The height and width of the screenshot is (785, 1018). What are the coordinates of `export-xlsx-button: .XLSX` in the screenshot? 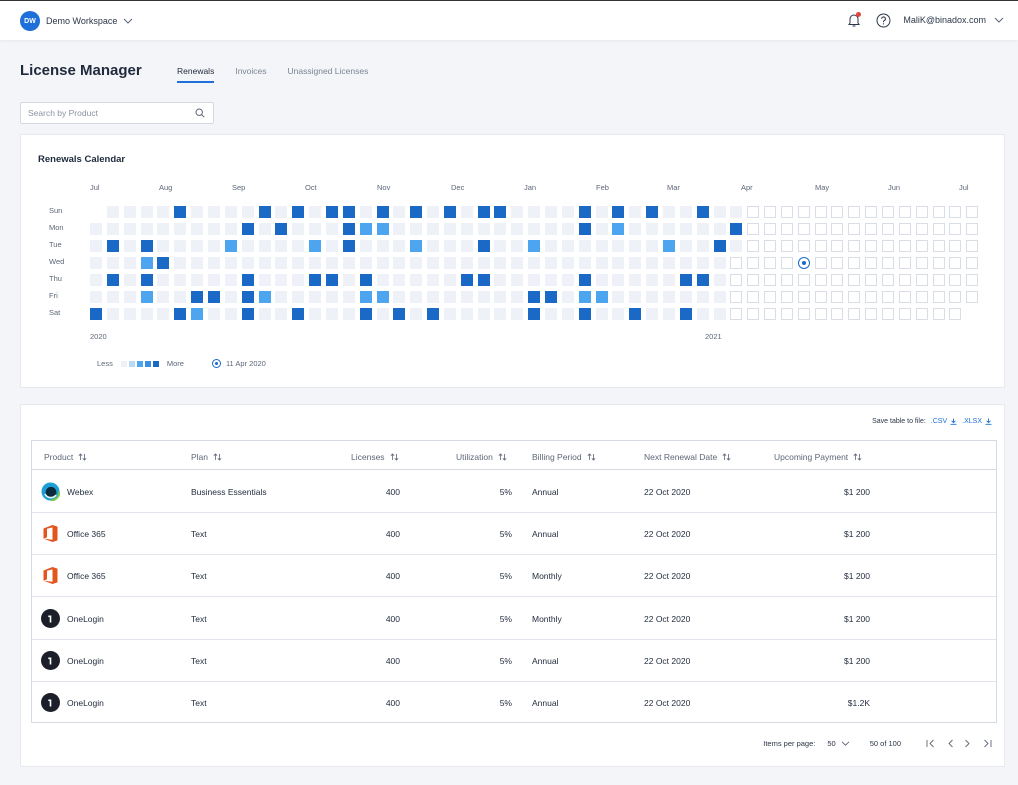 It's located at (977, 421).